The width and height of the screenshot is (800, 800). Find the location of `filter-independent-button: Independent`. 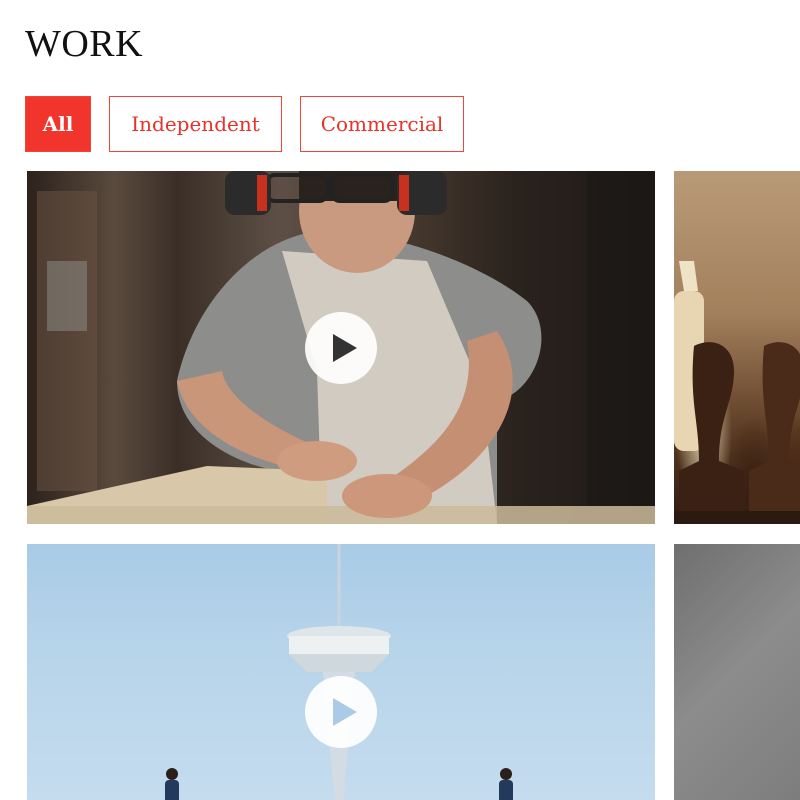

filter-independent-button: Independent is located at coordinates (195, 124).